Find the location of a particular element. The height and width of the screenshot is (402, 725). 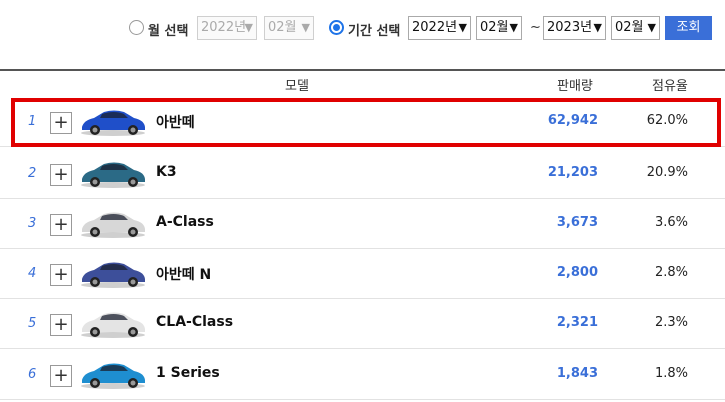

model-name: CLA-Class is located at coordinates (194, 322).